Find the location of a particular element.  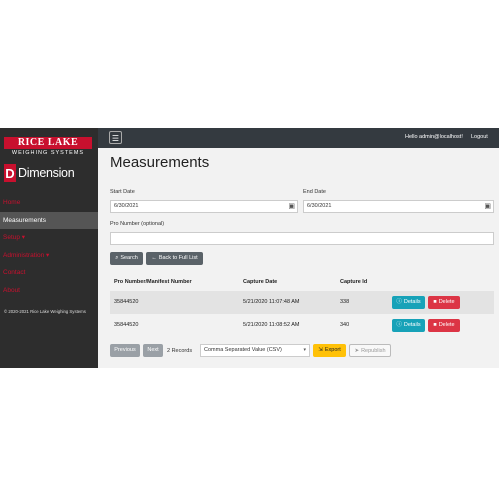

search-icon: ⌕ is located at coordinates (117, 258).